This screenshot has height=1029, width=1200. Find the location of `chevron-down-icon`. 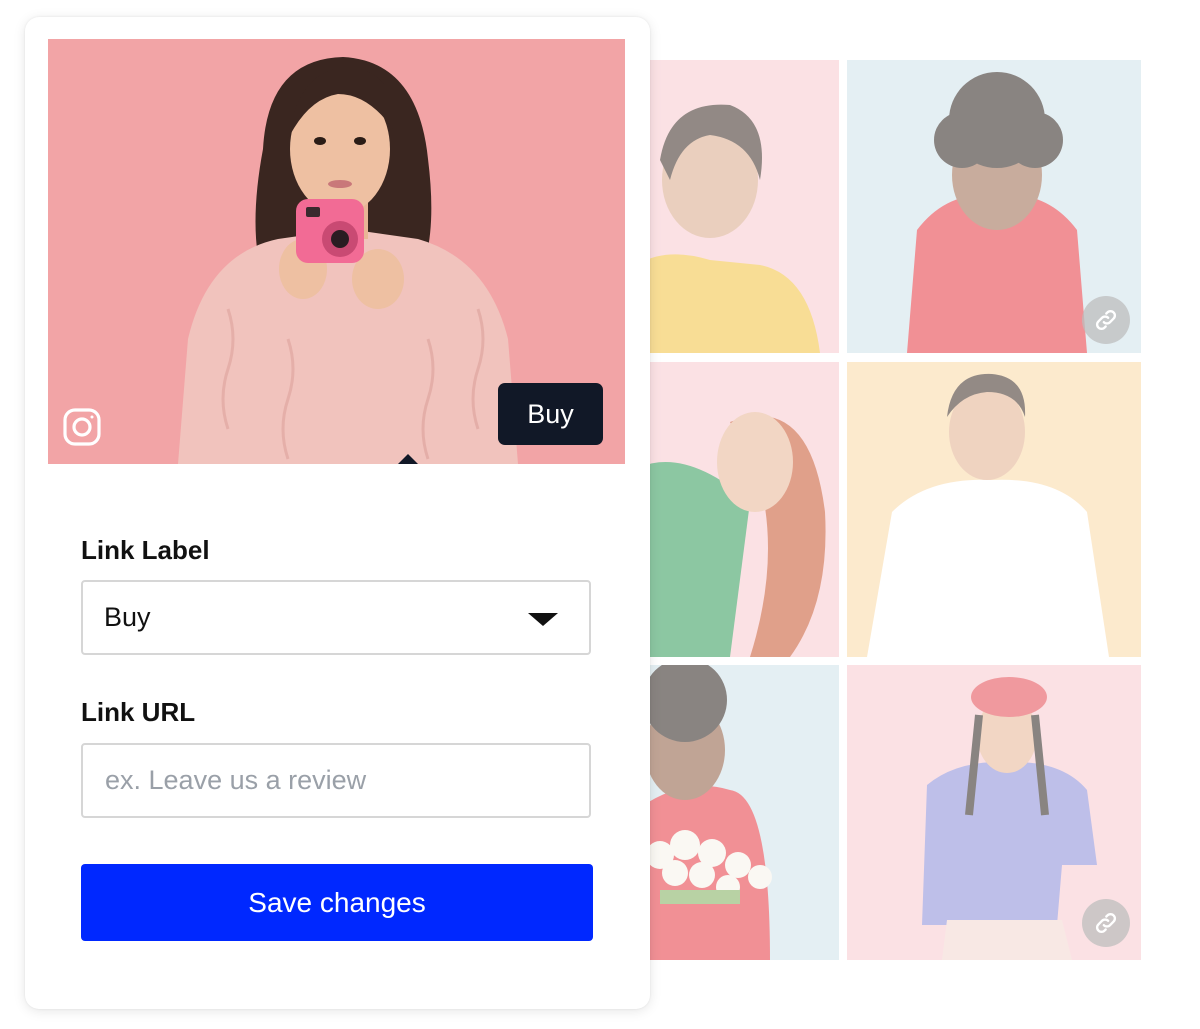

chevron-down-icon is located at coordinates (543, 619).